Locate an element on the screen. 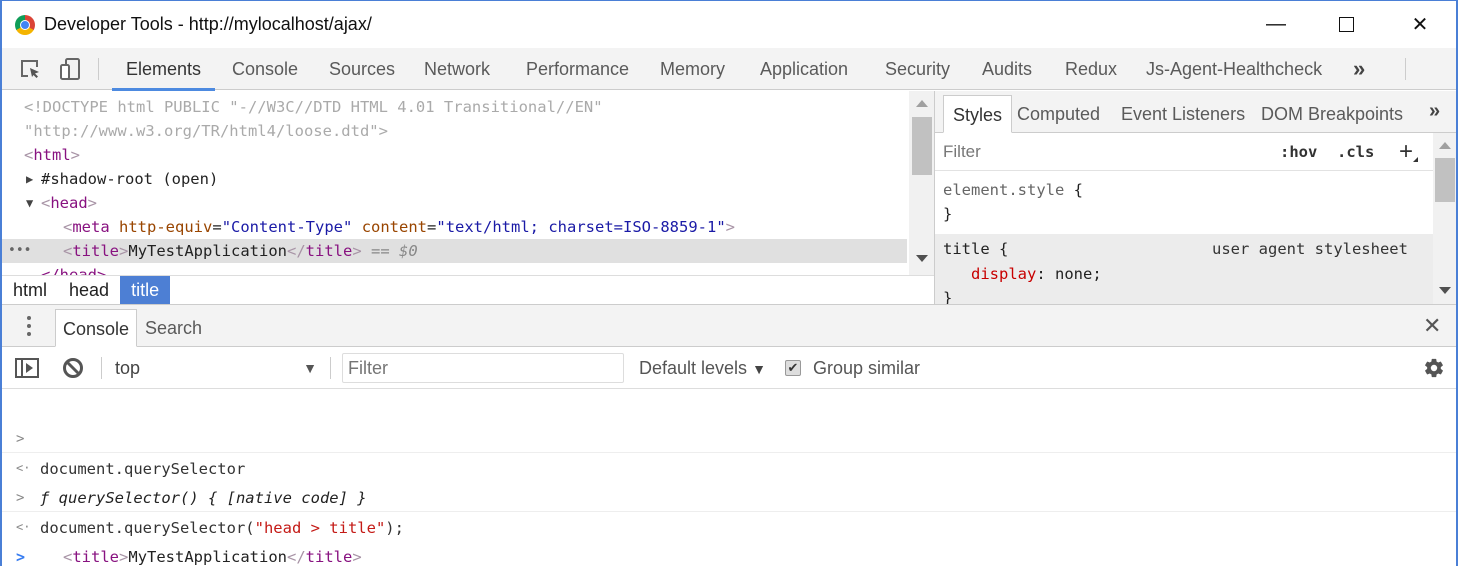 This screenshot has width=1458, height=566. tab-audits: Audits is located at coordinates (1007, 69).